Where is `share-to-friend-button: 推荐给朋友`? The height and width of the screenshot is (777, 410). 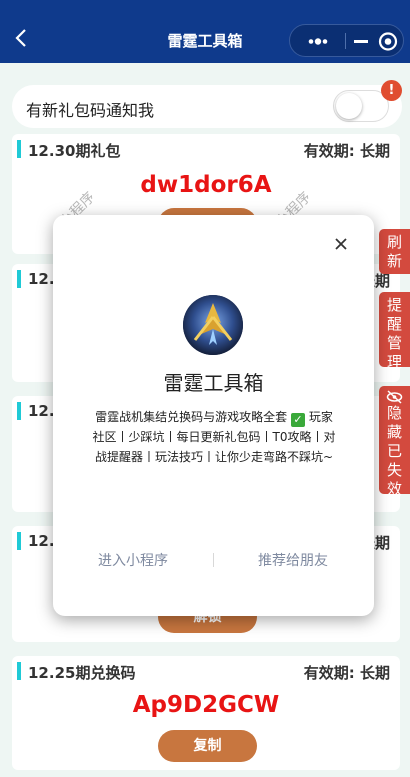
share-to-friend-button: 推荐给朋友 is located at coordinates (293, 560).